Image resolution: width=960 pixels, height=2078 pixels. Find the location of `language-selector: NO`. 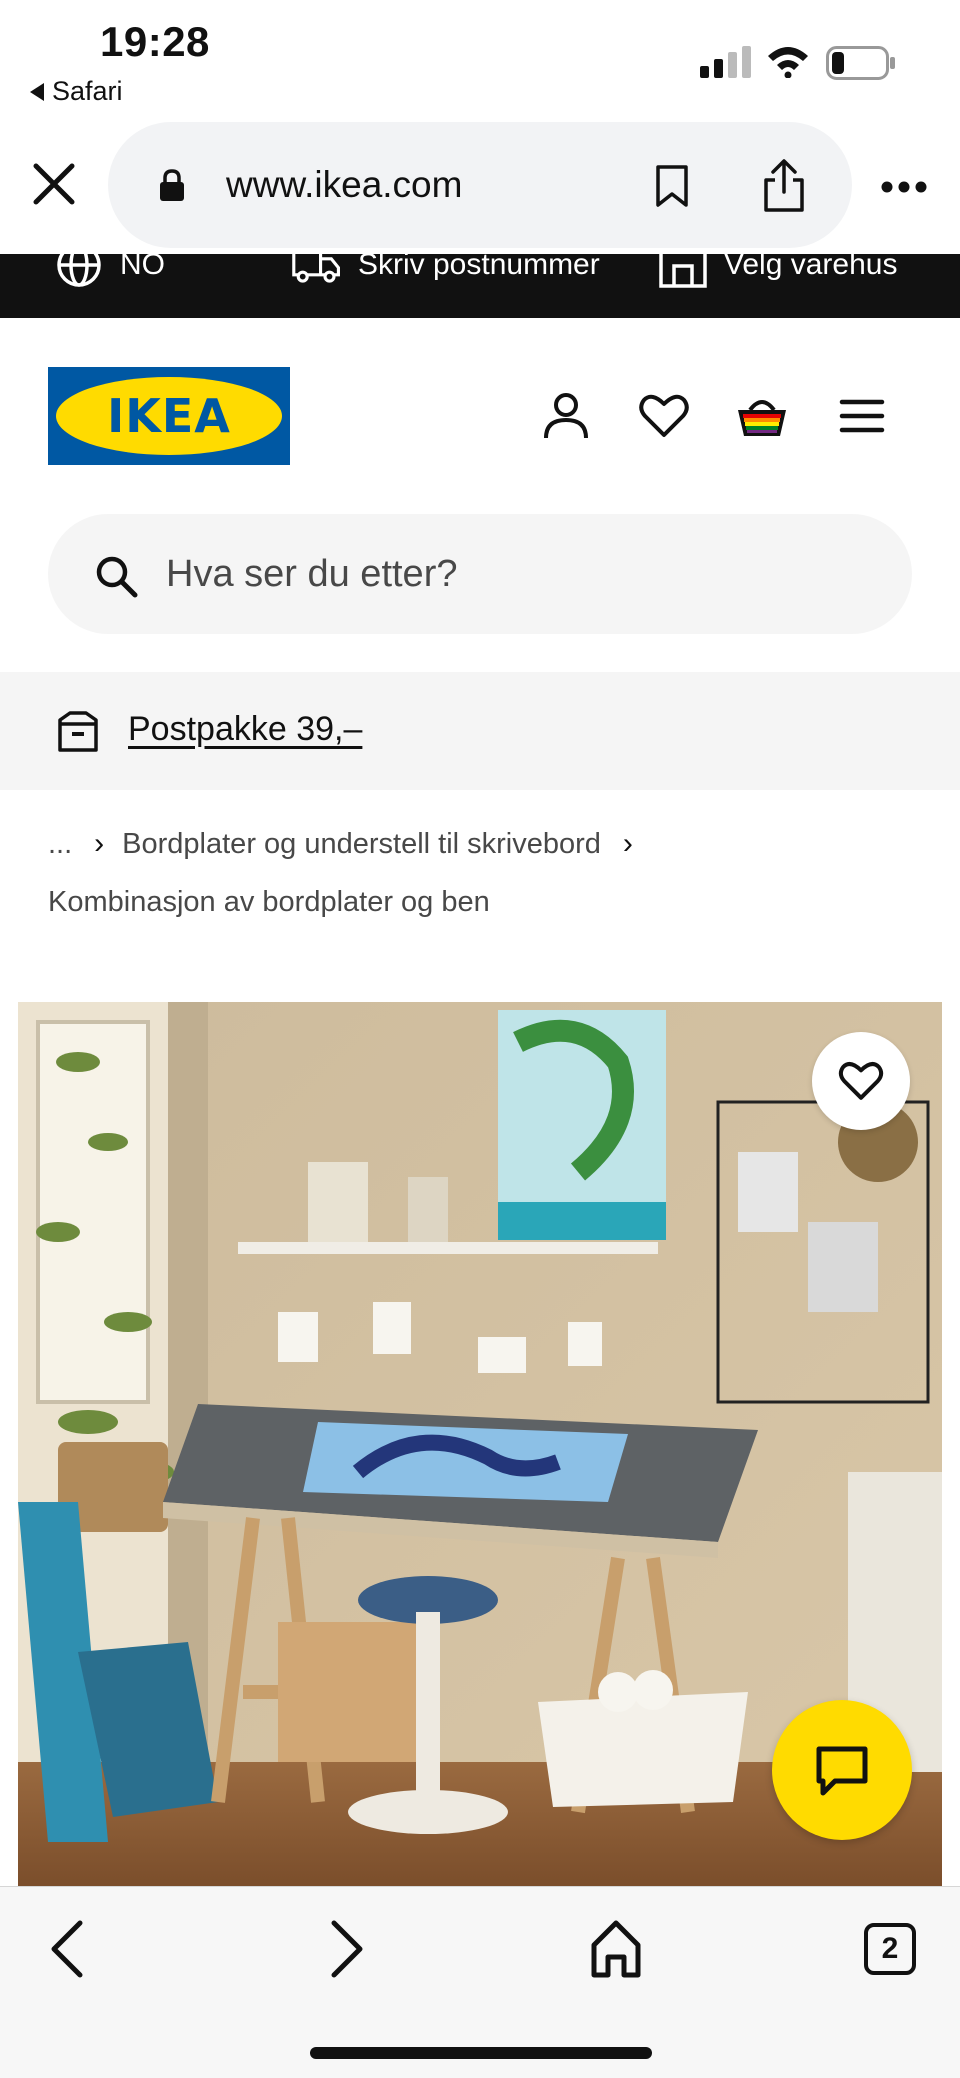

language-selector: NO is located at coordinates (109, 272).